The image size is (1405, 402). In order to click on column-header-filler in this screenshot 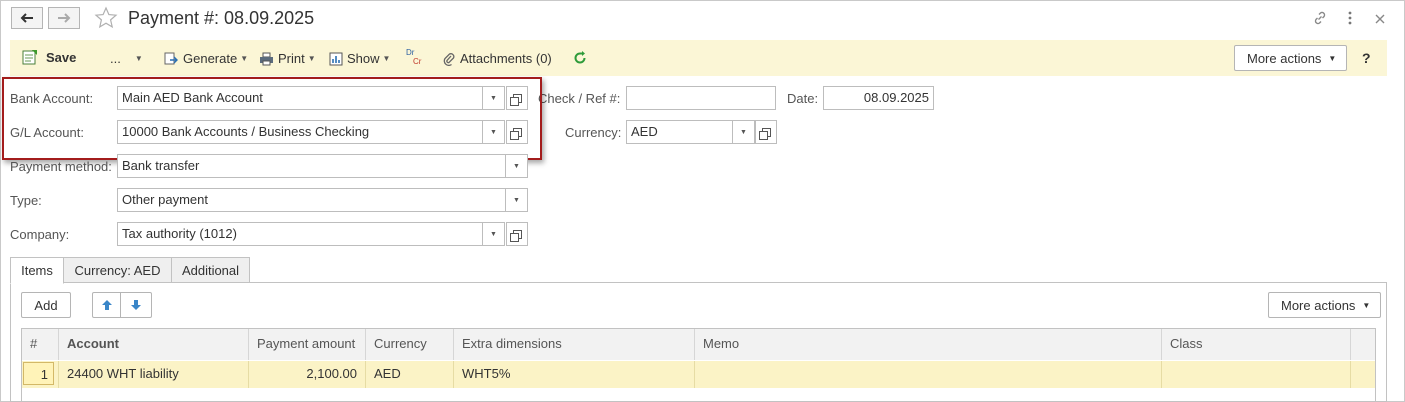, I will do `click(1363, 344)`.